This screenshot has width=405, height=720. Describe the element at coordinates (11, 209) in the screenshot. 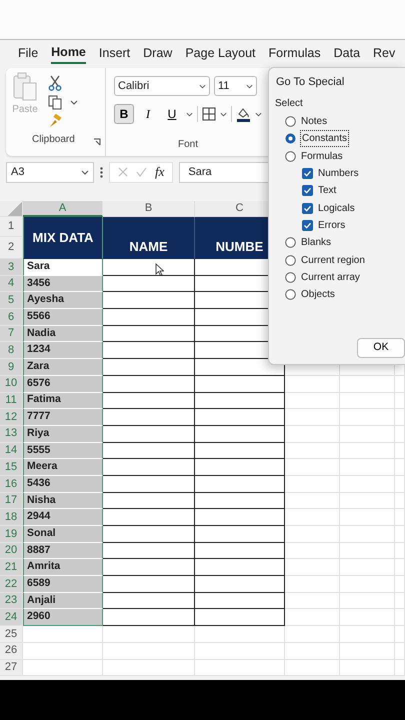

I see `select-all-button` at that location.